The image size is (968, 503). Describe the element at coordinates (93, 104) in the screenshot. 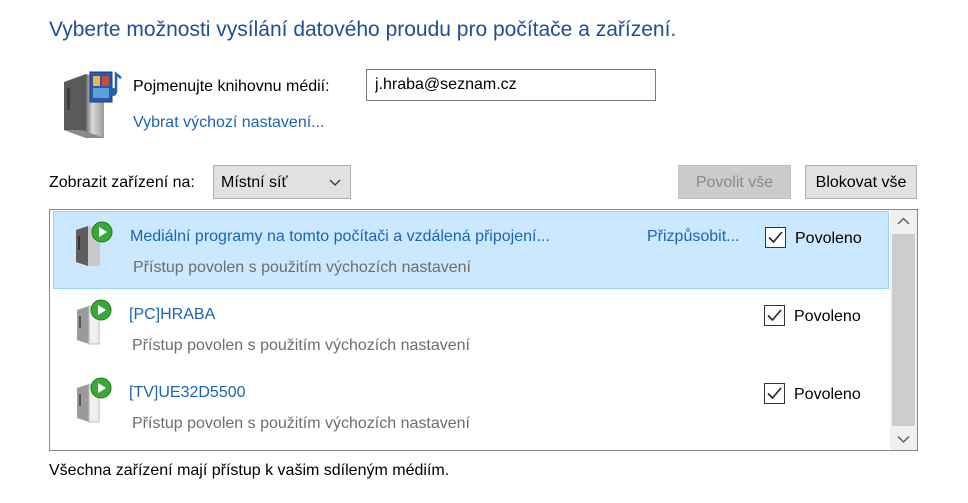

I see `media-library-icon` at that location.